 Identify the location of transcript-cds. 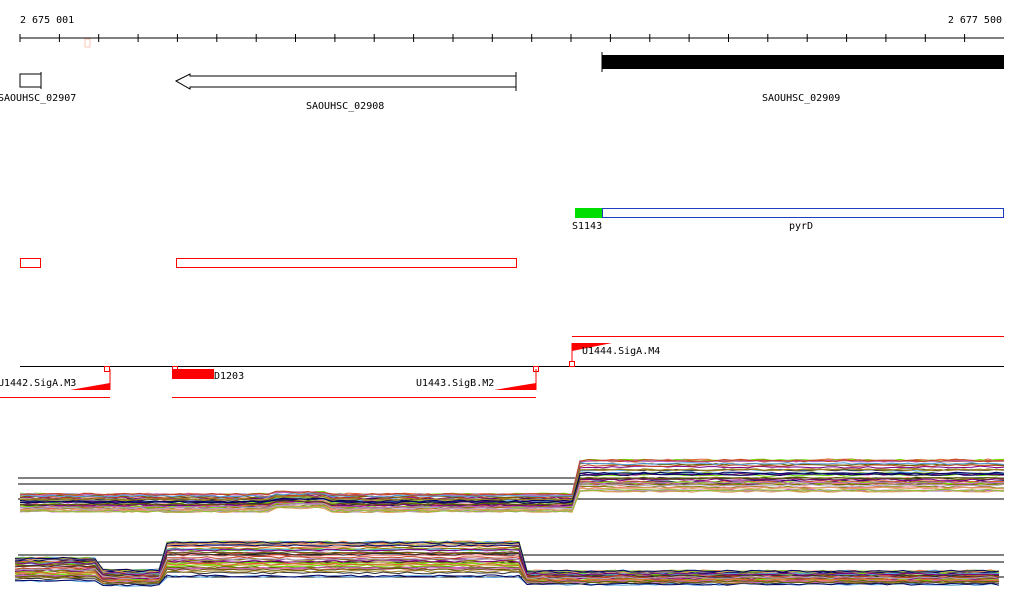
(803, 213).